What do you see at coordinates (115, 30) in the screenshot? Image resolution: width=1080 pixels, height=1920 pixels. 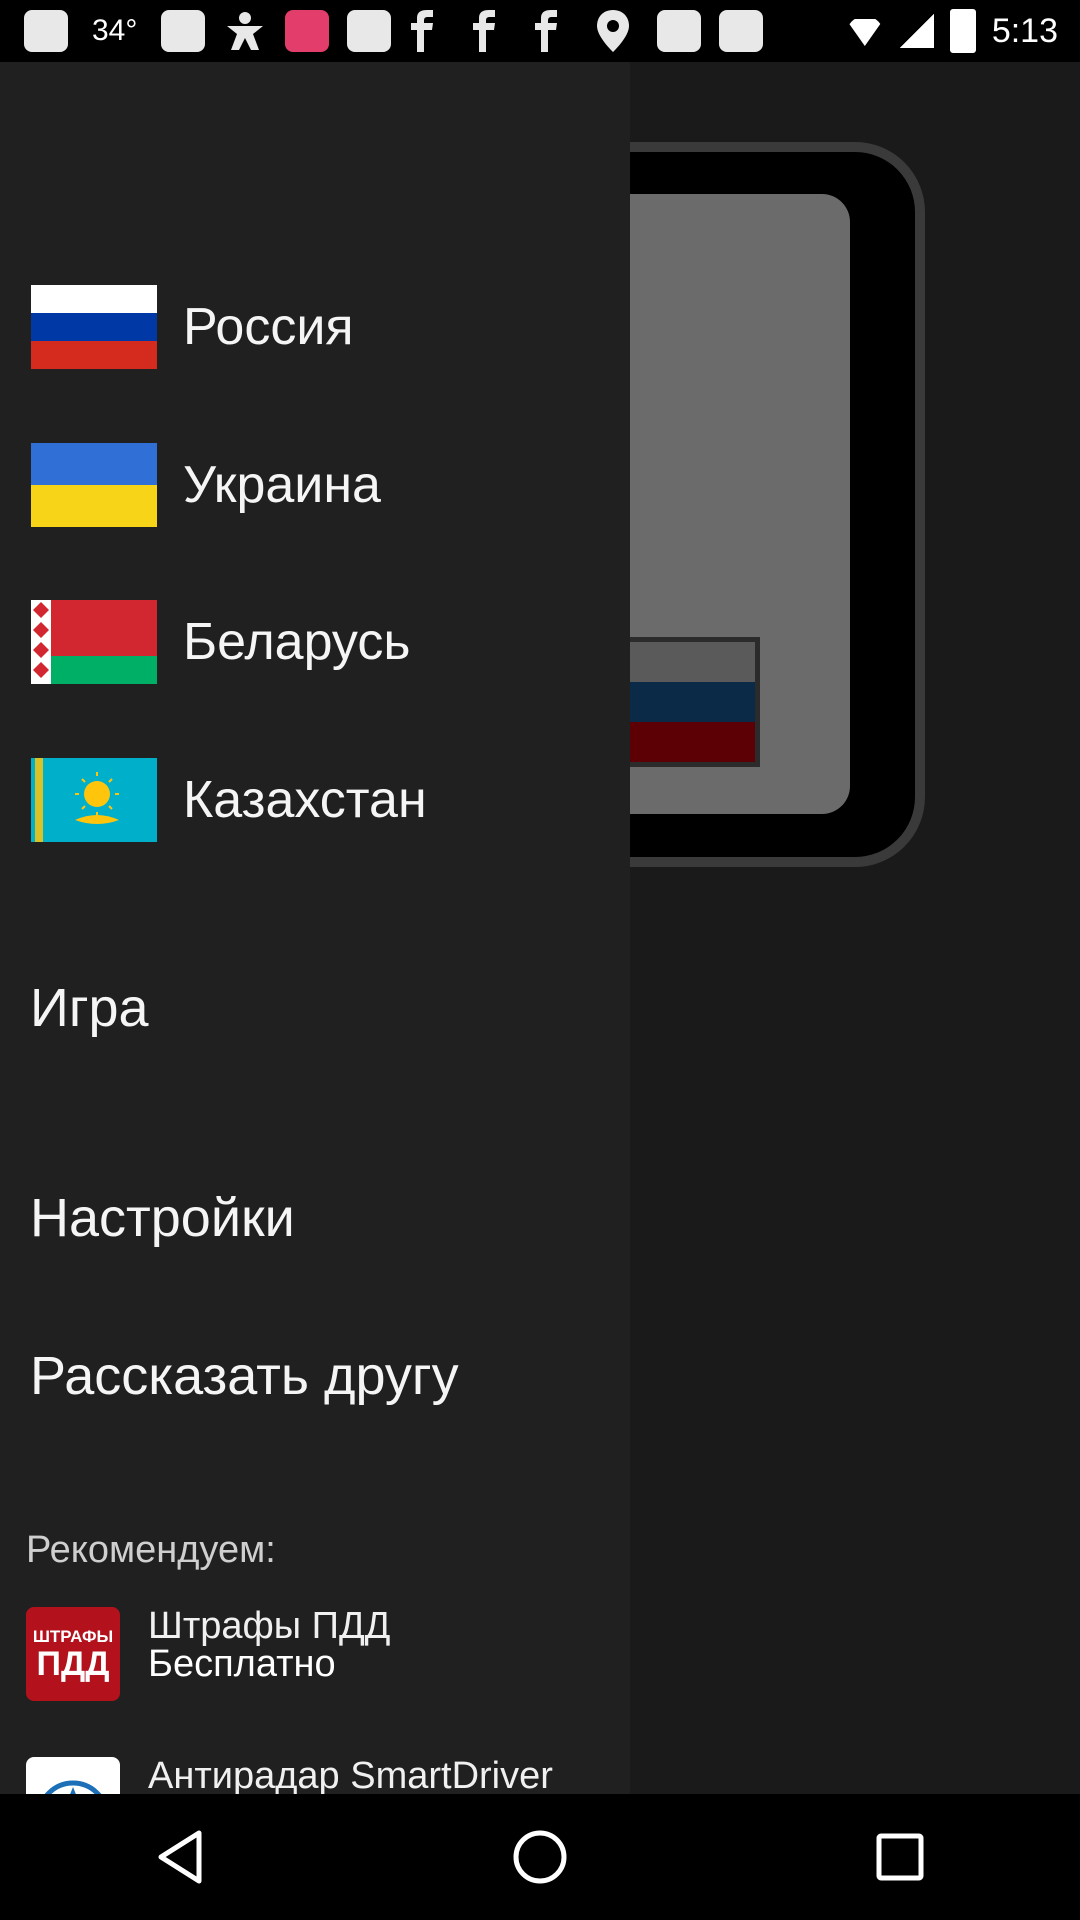 I see `temperature: 34°` at bounding box center [115, 30].